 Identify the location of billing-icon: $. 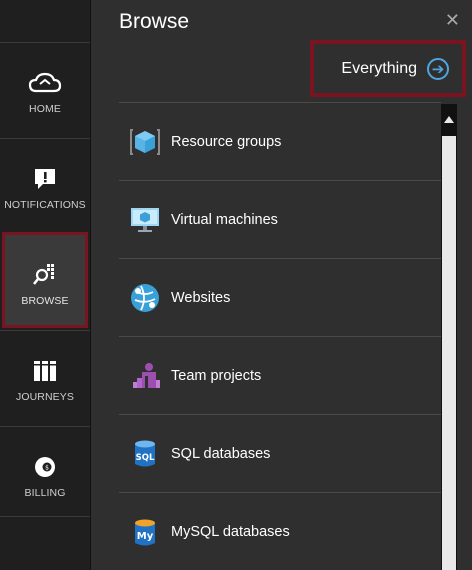
(45, 467).